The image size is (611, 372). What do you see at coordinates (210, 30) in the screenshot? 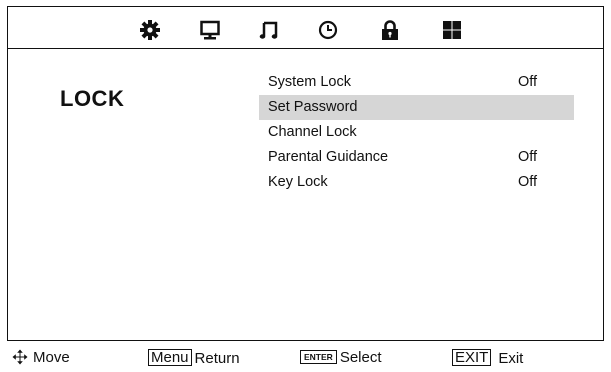
I see `picture-icon` at bounding box center [210, 30].